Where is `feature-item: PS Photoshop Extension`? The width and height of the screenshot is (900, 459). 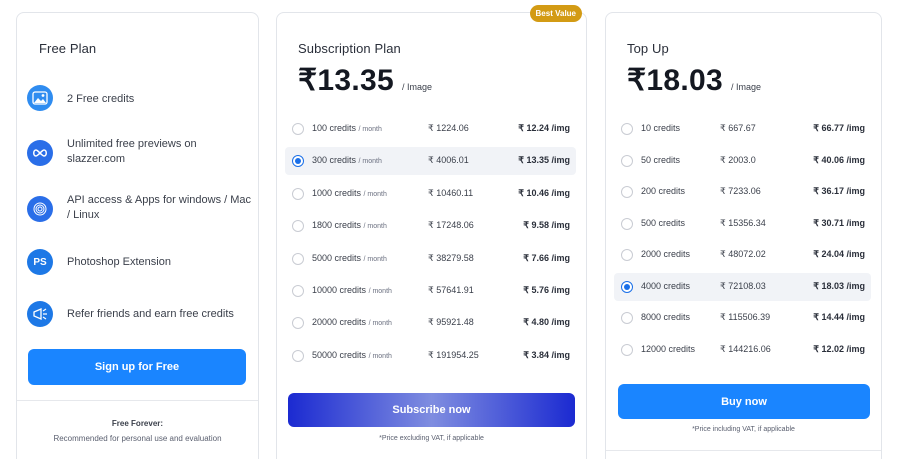
feature-item: PS Photoshop Extension is located at coordinates (139, 262).